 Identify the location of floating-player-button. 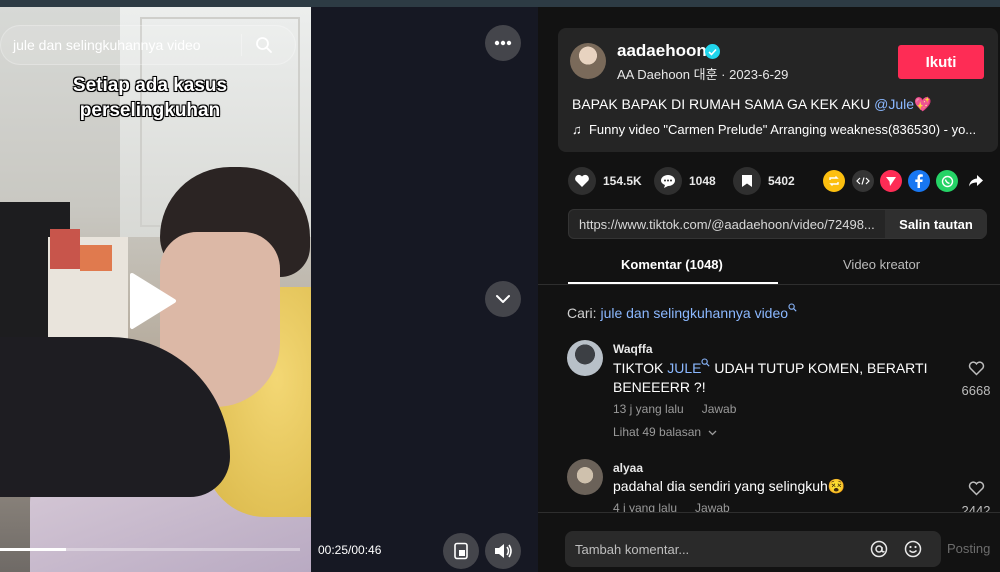
(461, 551).